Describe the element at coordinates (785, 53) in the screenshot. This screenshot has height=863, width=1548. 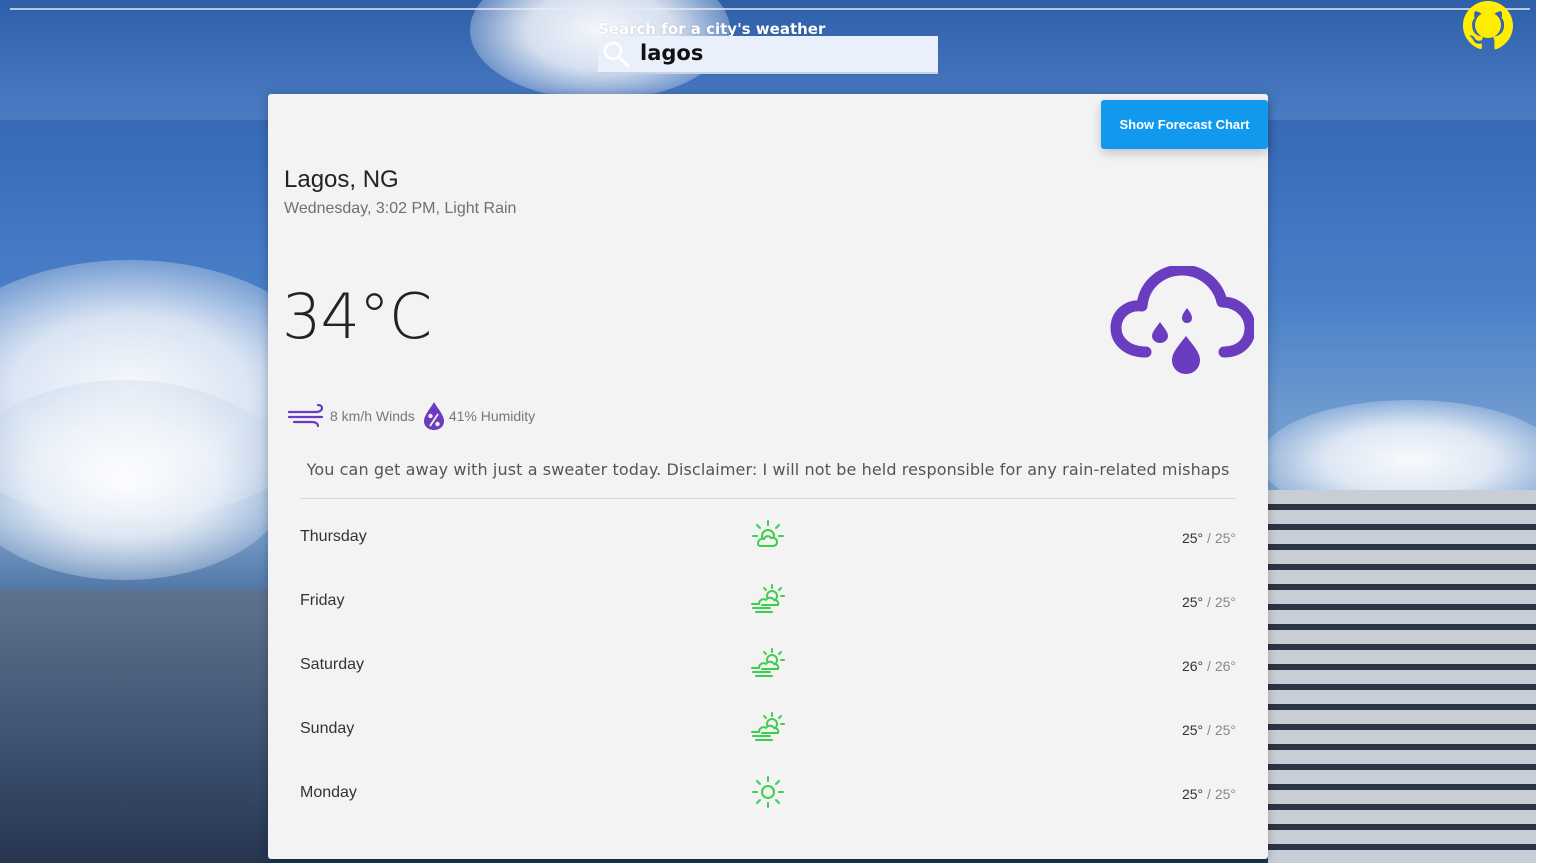
I see `search-input` at that location.